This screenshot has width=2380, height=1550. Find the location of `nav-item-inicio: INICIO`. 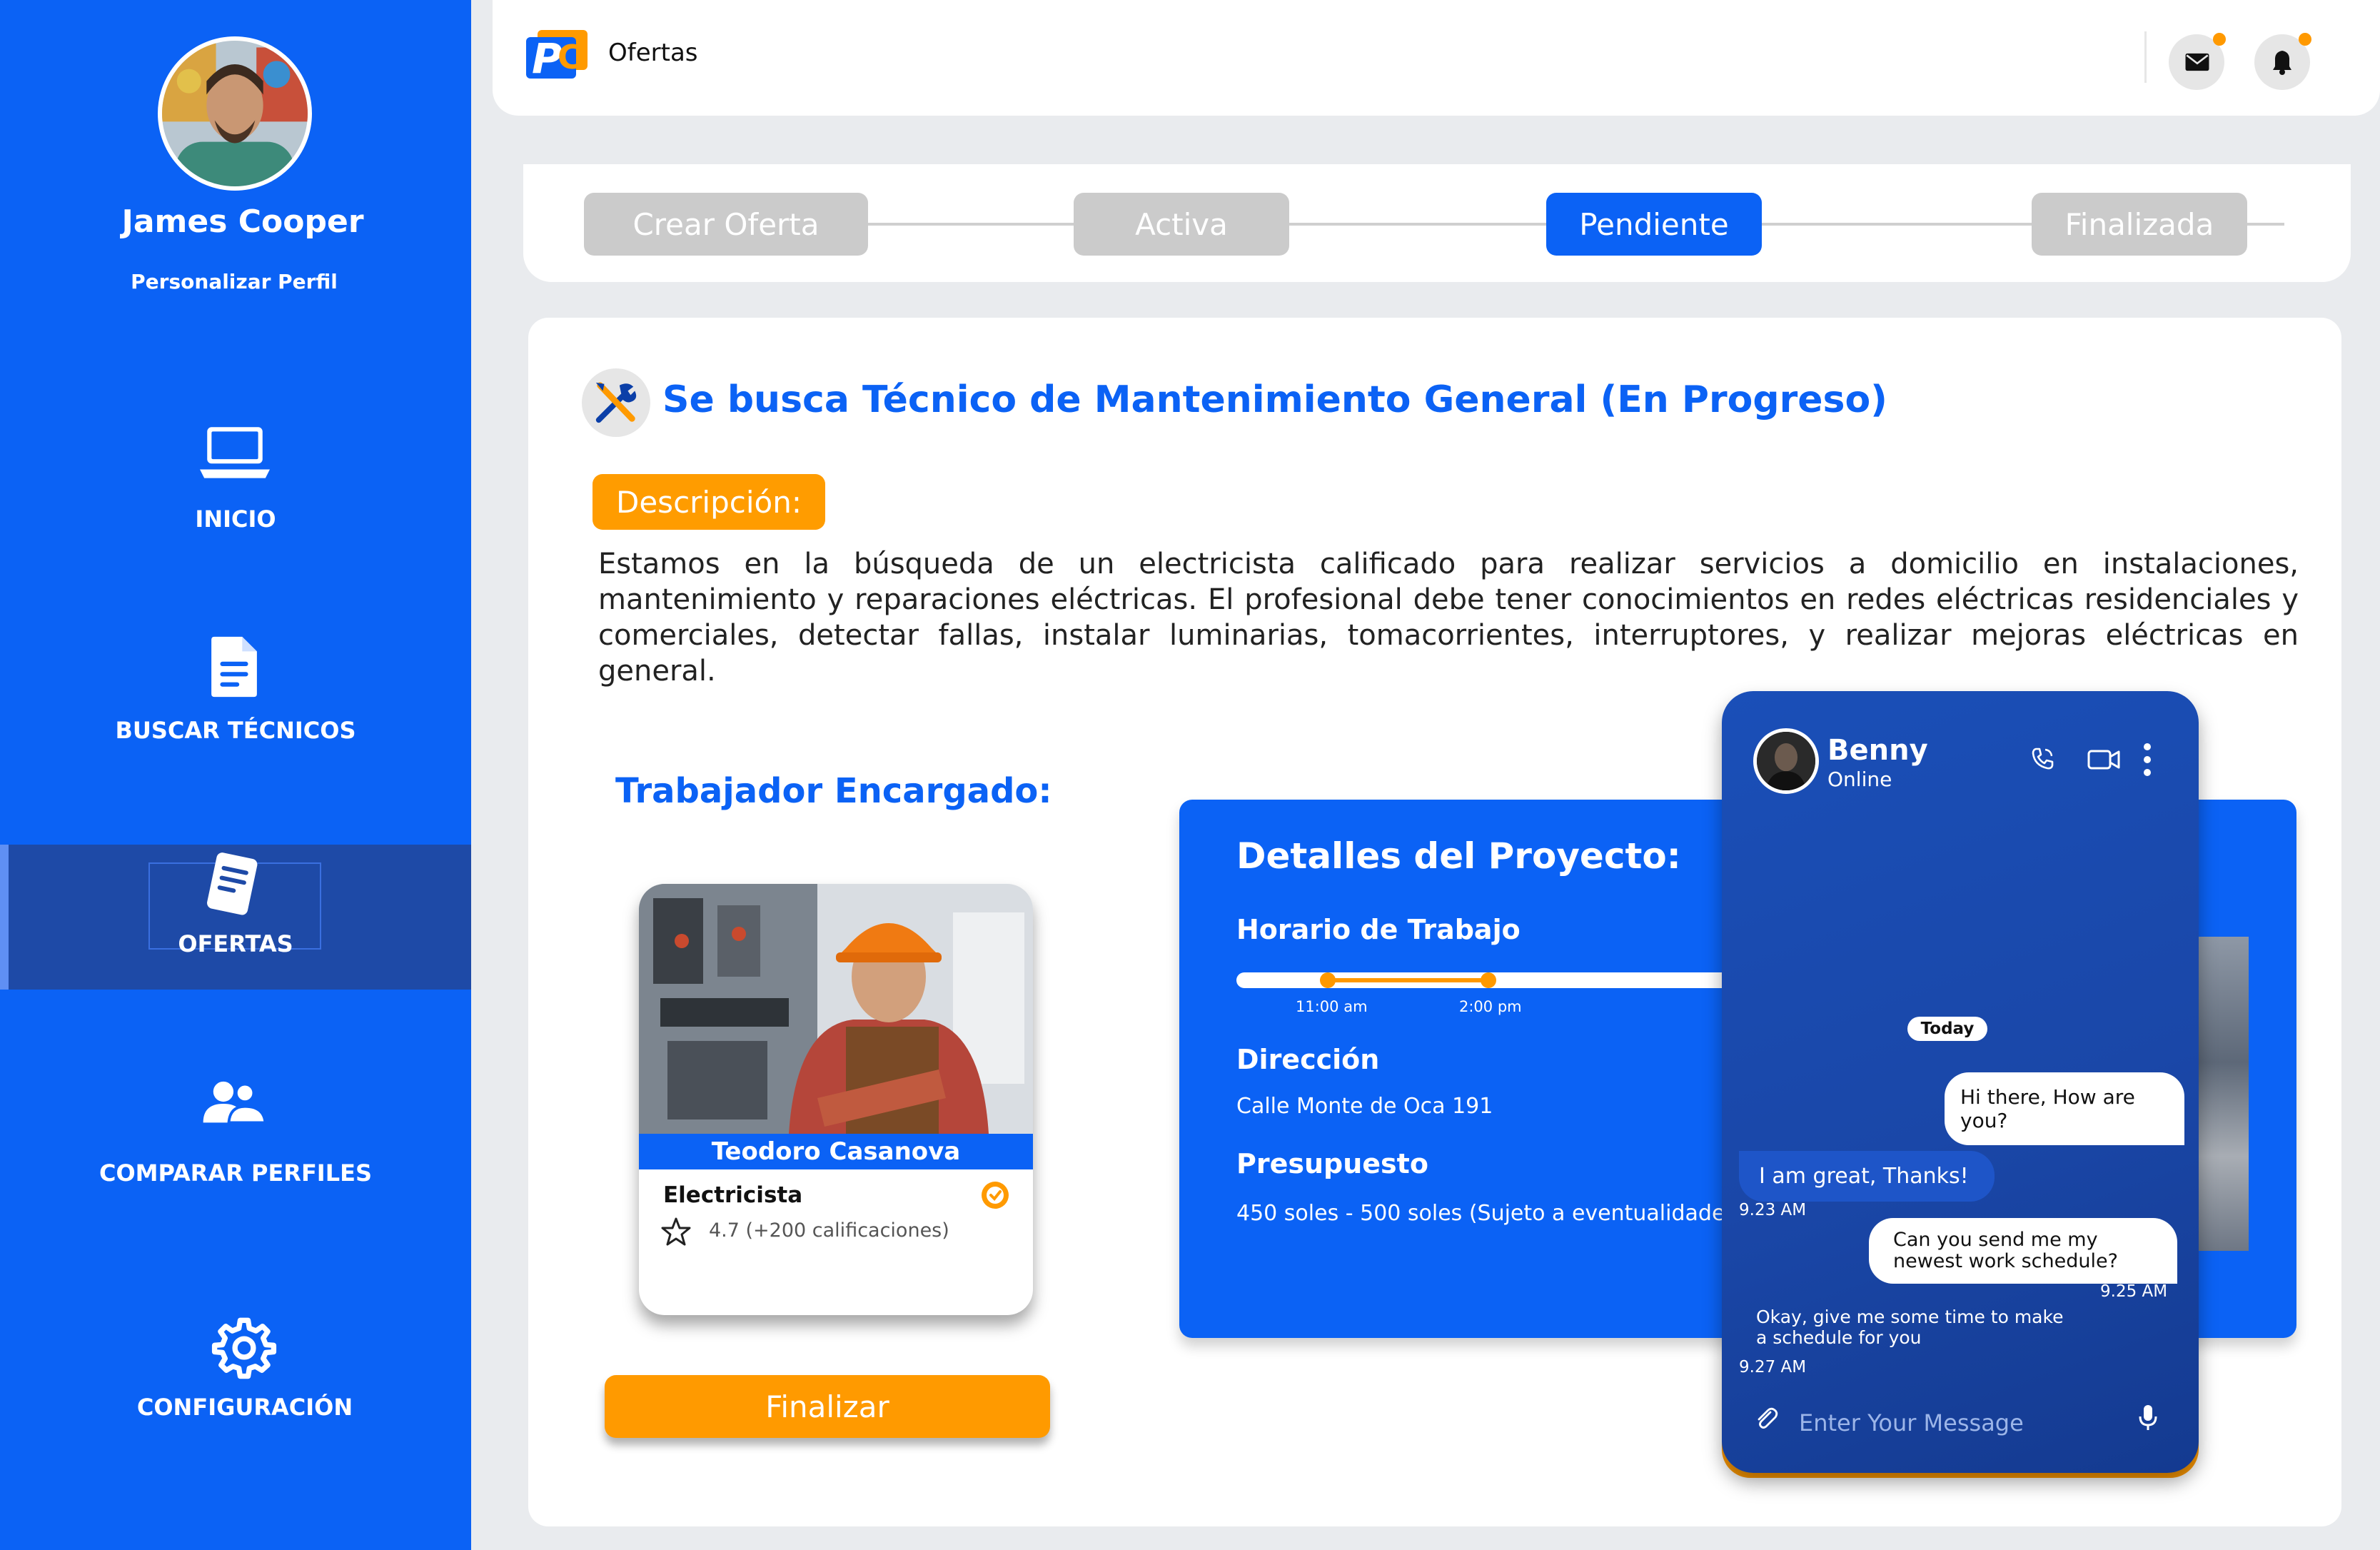

nav-item-inicio: INICIO is located at coordinates (235, 479).